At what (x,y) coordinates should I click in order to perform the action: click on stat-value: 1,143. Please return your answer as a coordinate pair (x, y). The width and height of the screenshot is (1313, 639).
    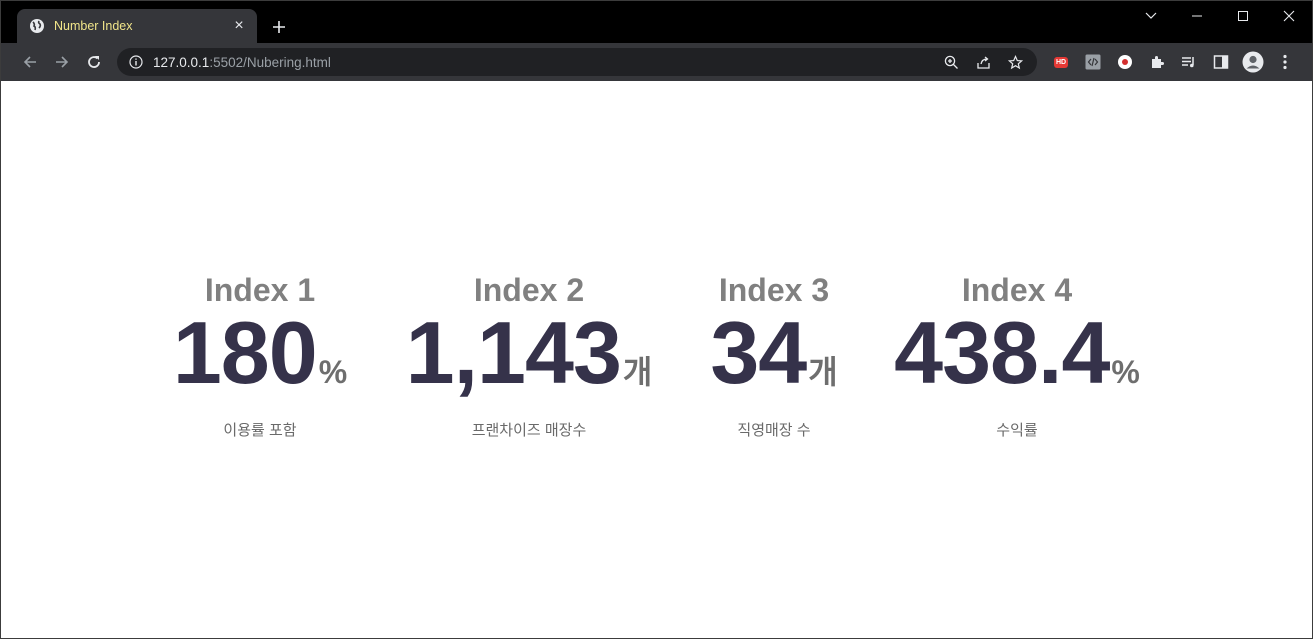
    Looking at the image, I should click on (513, 352).